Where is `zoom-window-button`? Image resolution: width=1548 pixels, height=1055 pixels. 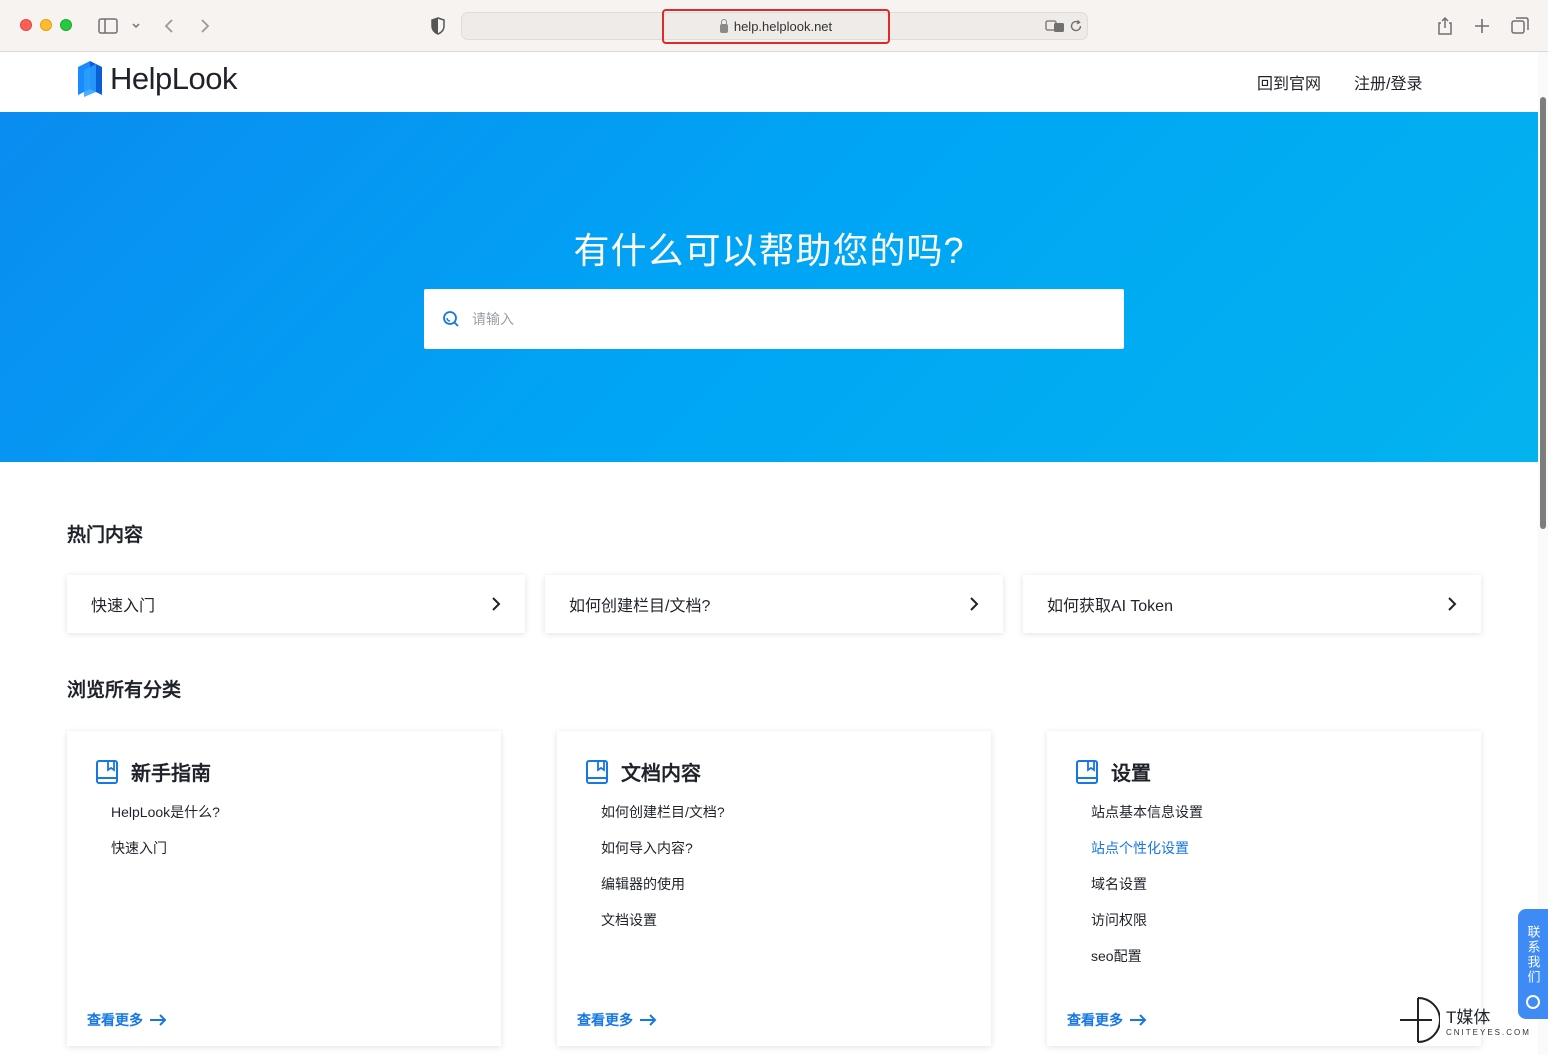
zoom-window-button is located at coordinates (66, 25).